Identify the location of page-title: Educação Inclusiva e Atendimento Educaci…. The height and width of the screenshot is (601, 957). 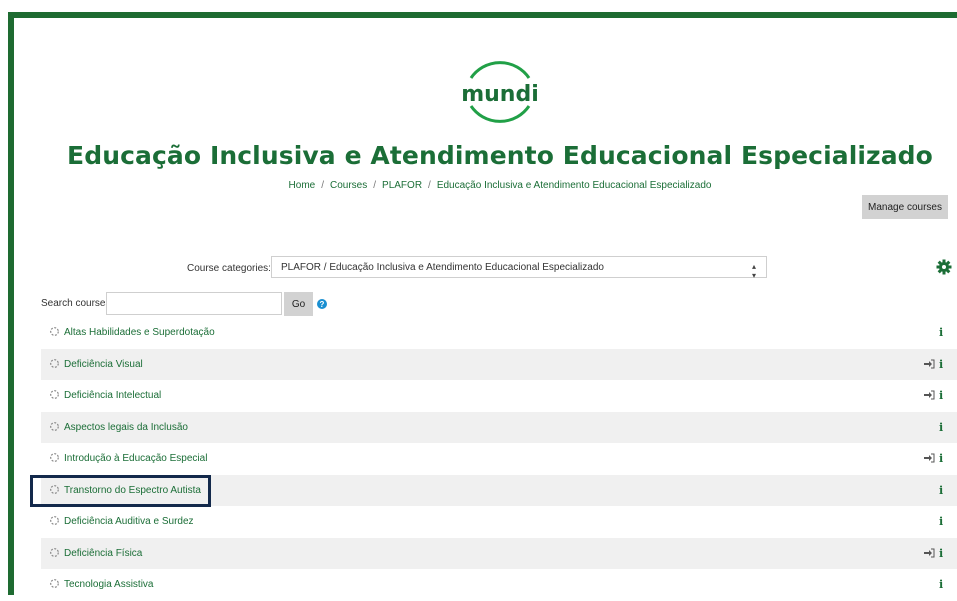
(500, 155).